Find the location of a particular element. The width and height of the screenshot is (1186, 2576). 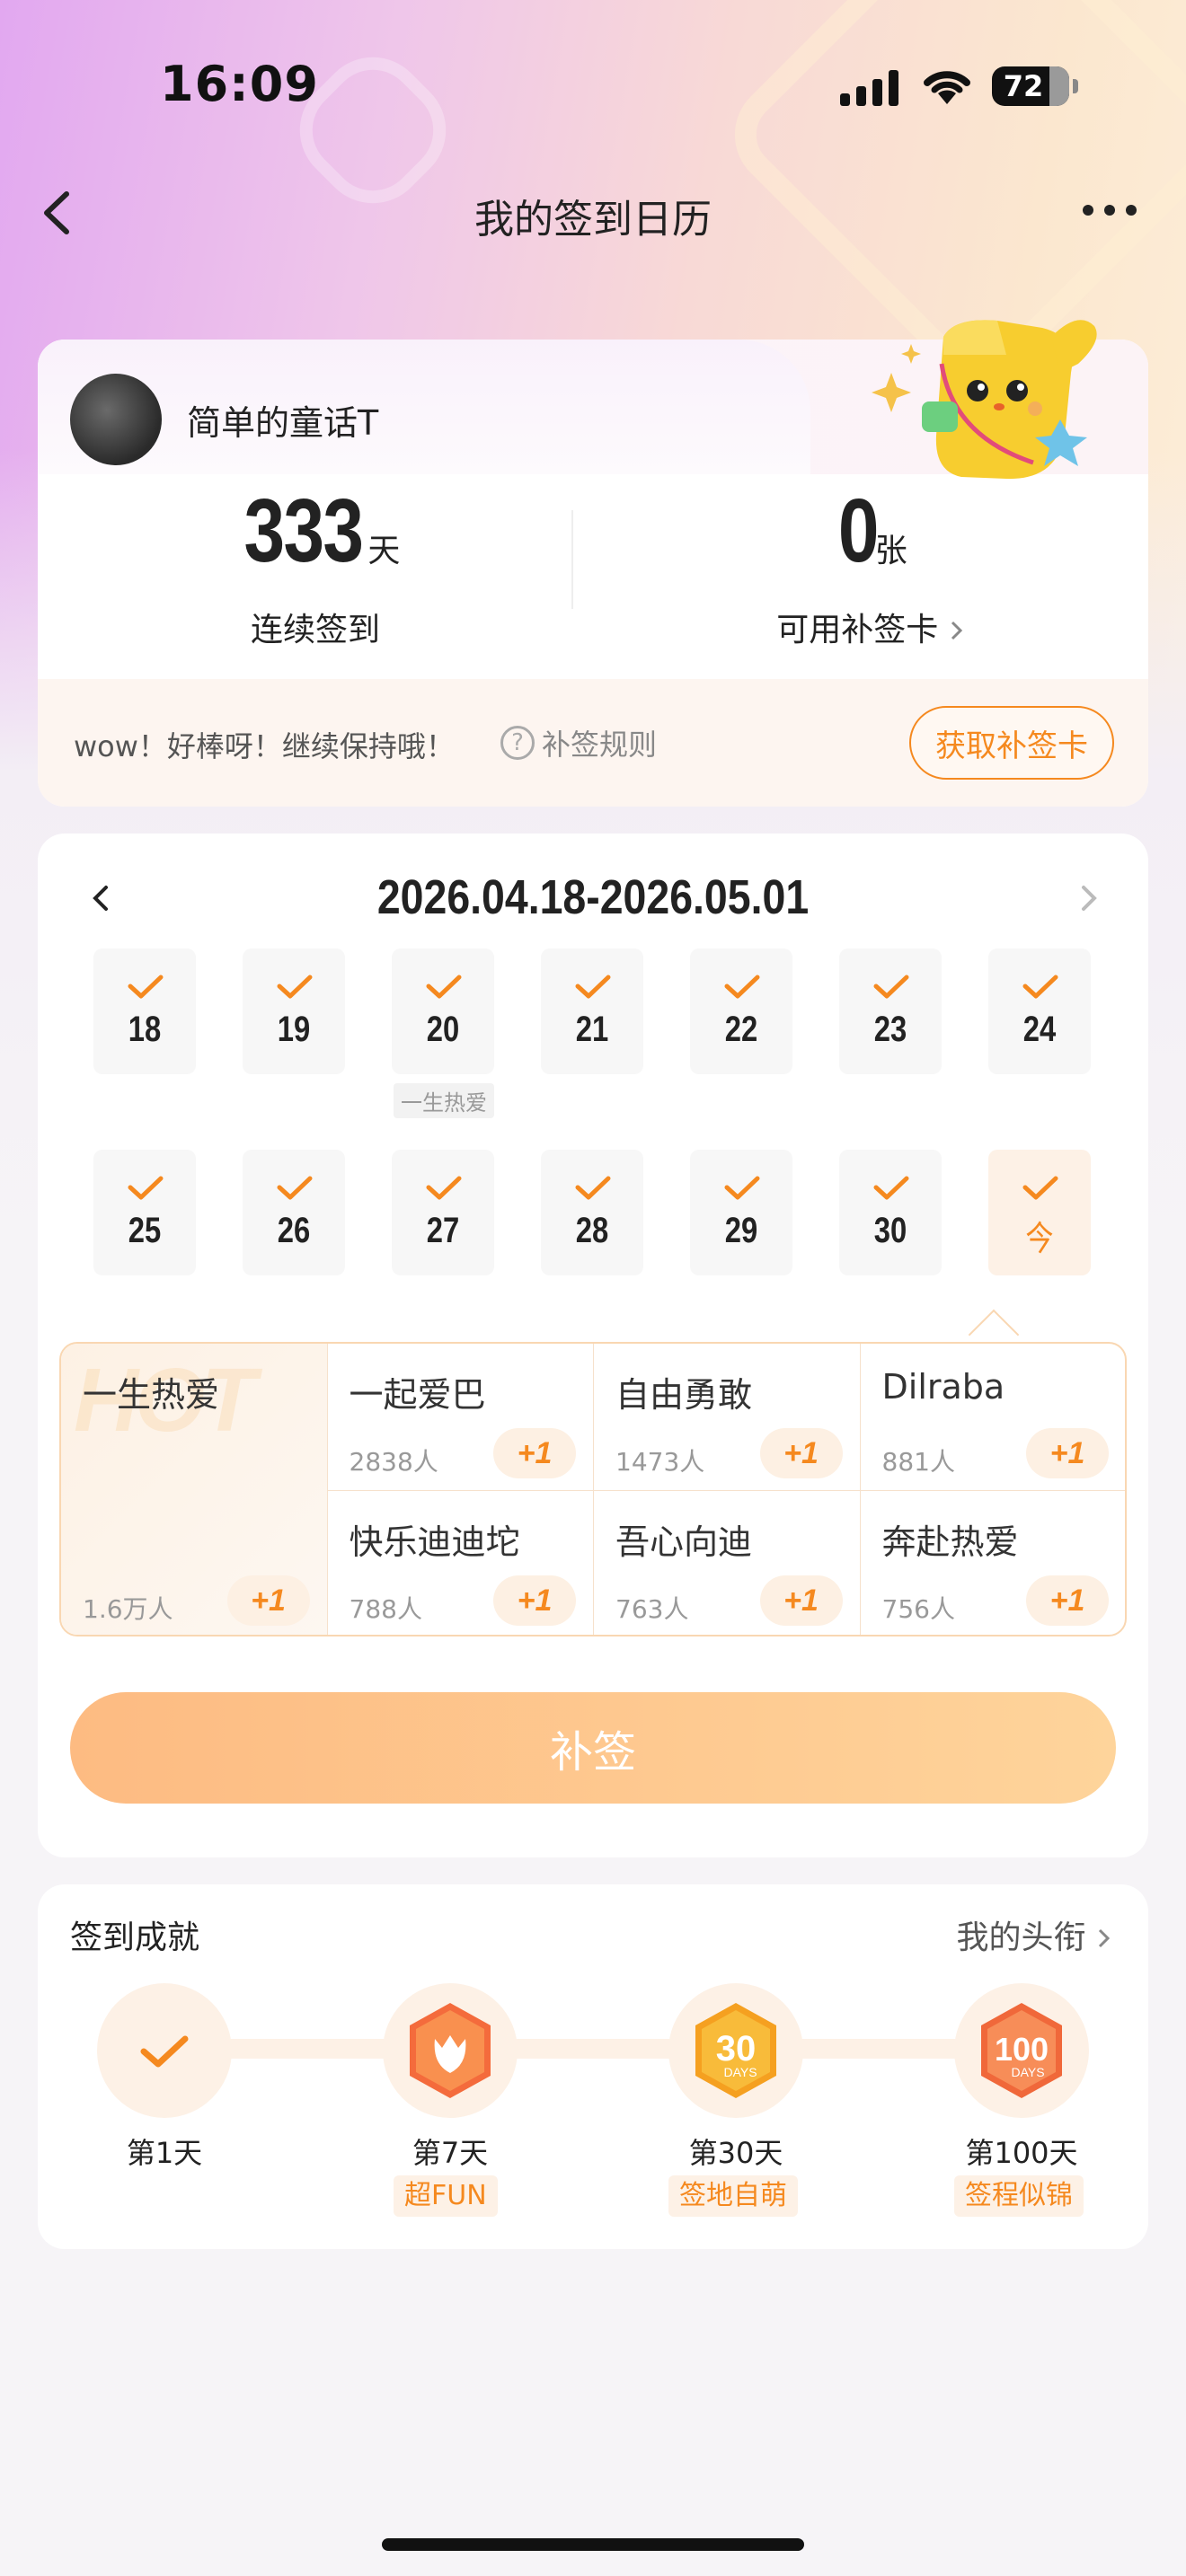

home-indicator is located at coordinates (593, 2544).